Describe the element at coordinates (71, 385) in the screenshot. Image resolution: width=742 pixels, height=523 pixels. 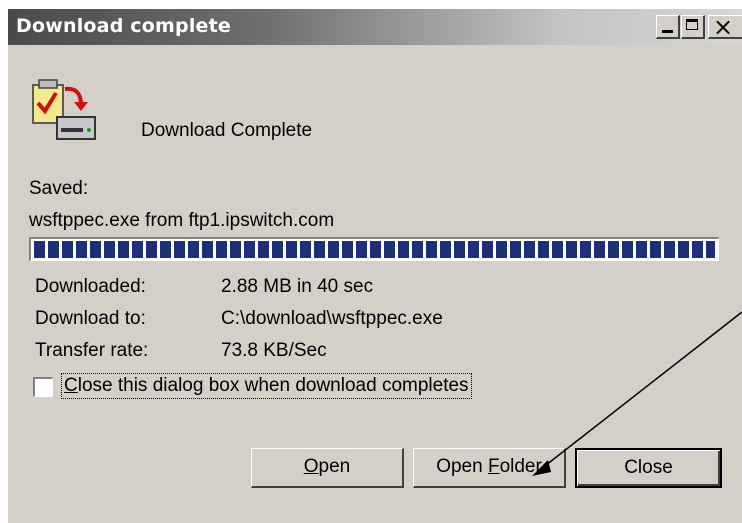
I see `close-on-complete-accel: C` at that location.